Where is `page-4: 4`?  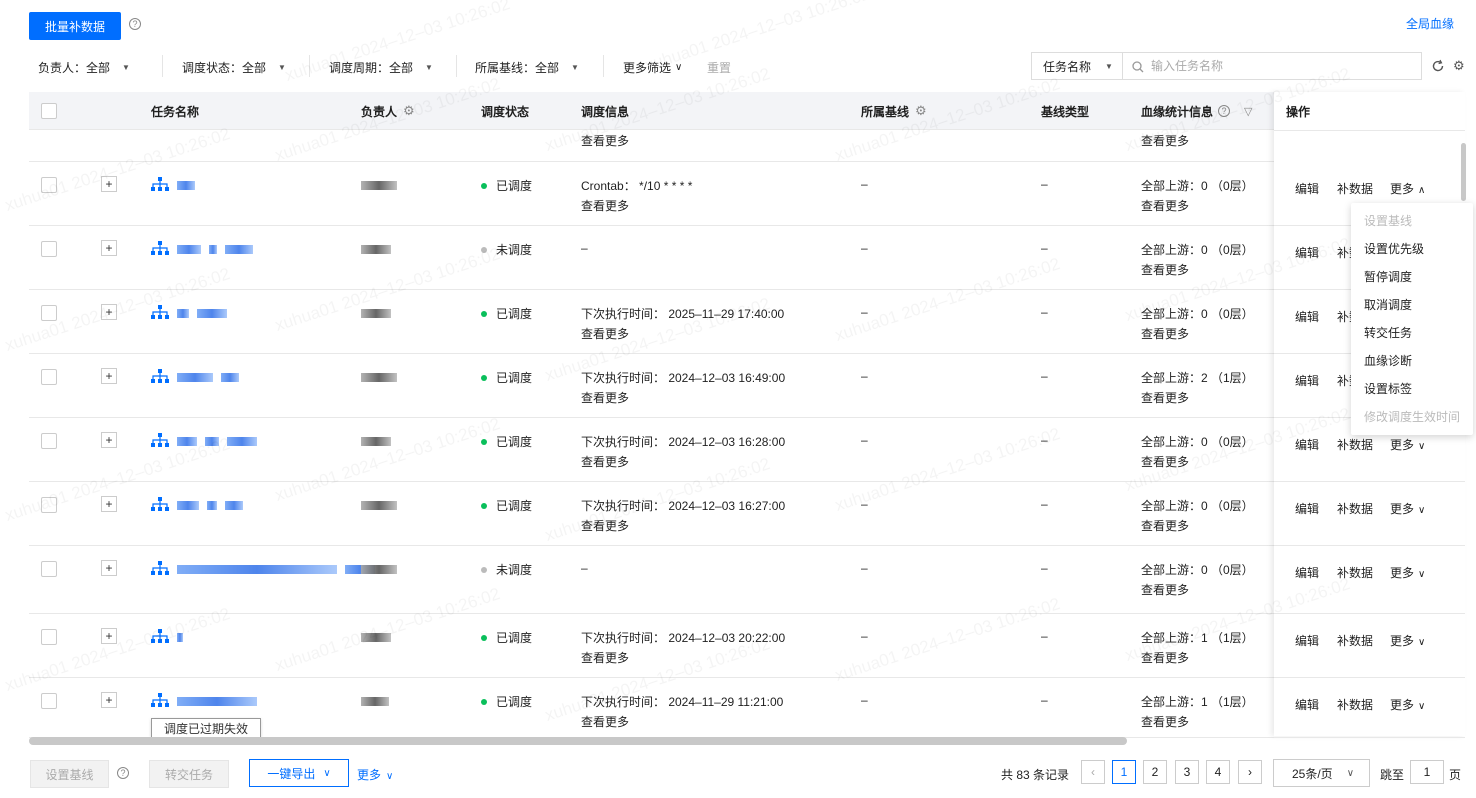
page-4: 4 is located at coordinates (1218, 772).